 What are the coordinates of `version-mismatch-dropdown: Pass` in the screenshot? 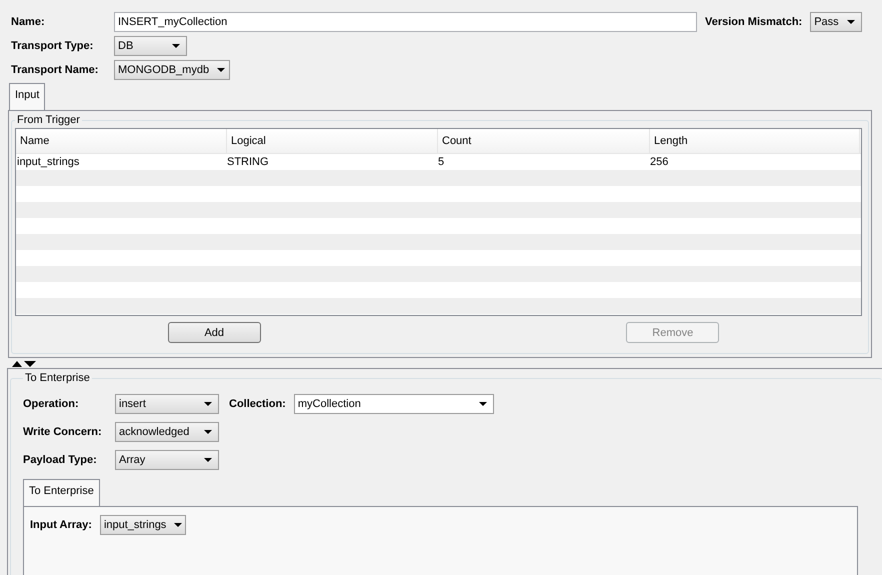 It's located at (836, 22).